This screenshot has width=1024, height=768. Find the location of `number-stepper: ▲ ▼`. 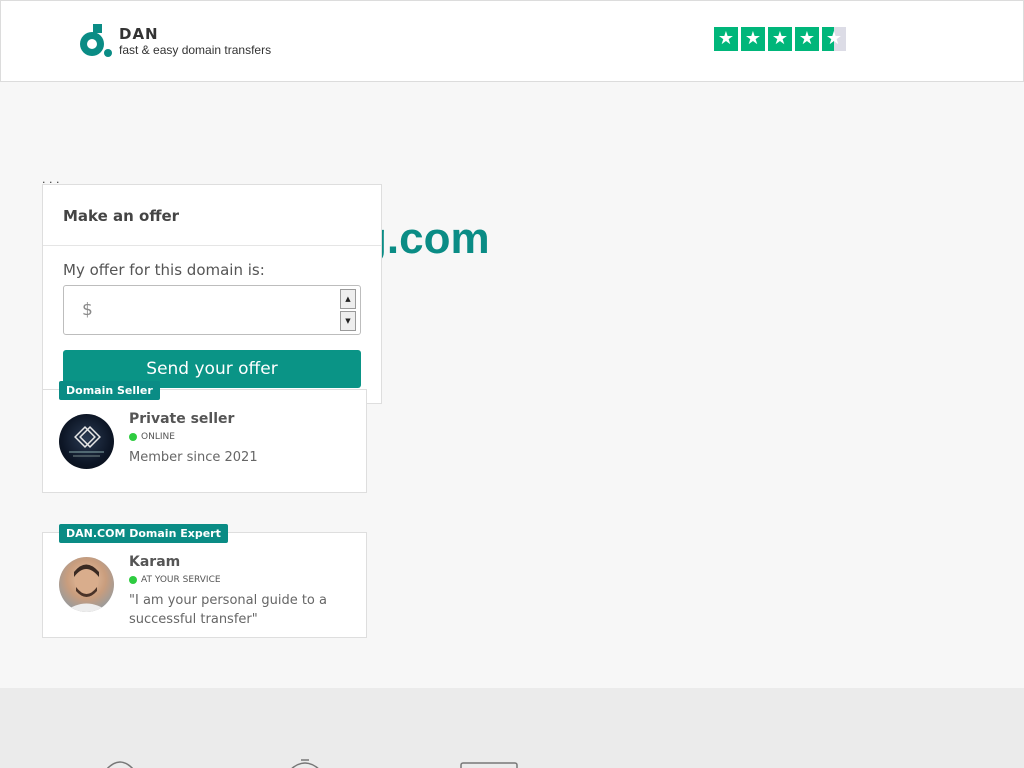

number-stepper: ▲ ▼ is located at coordinates (348, 310).